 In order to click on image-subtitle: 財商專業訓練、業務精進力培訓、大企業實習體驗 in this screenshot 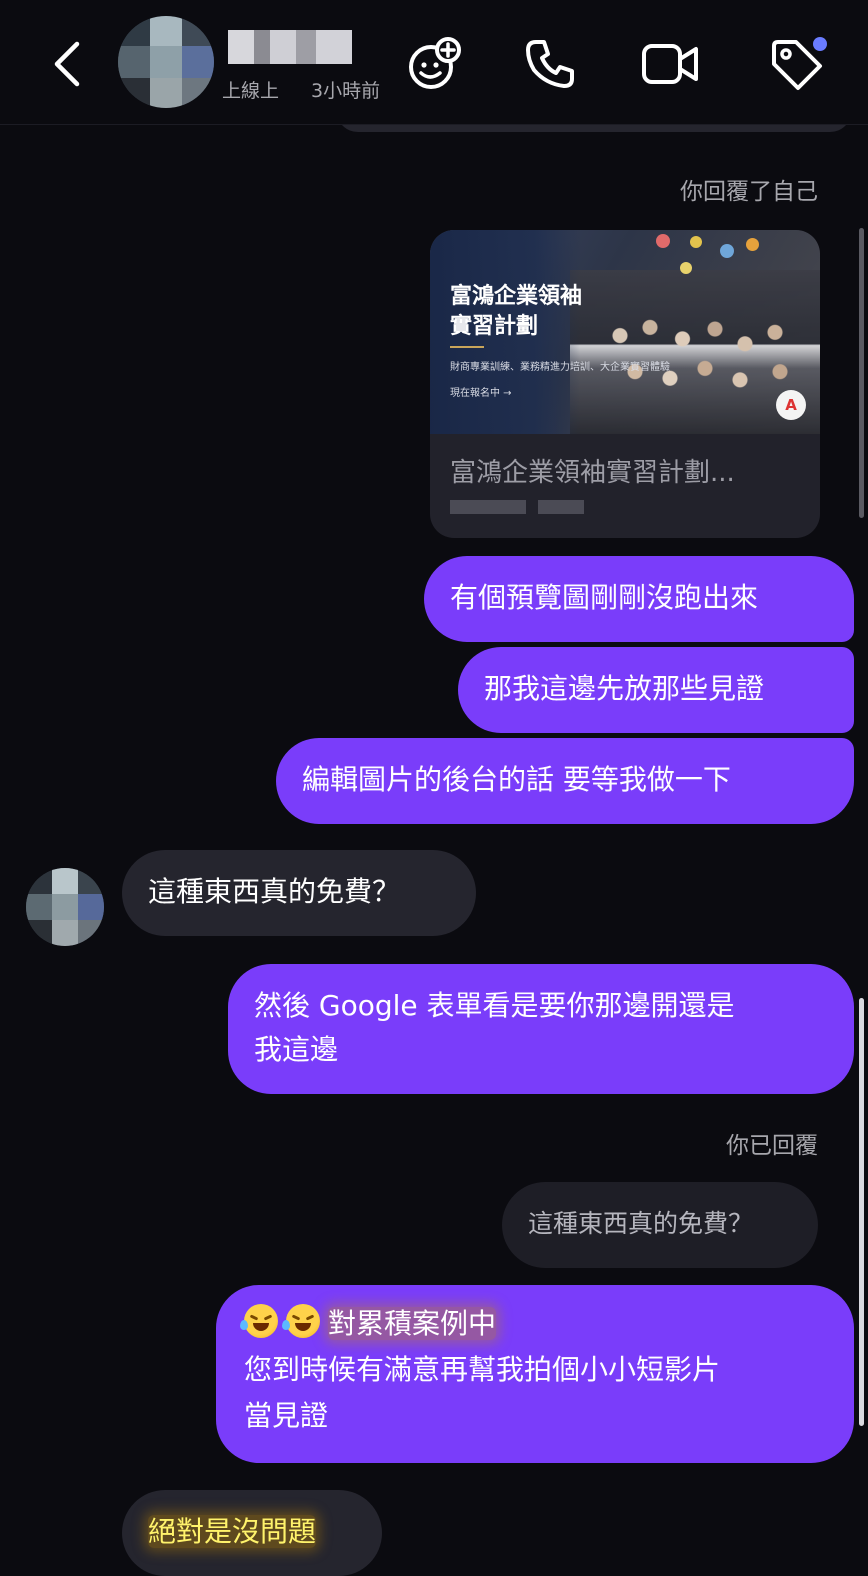, I will do `click(560, 367)`.